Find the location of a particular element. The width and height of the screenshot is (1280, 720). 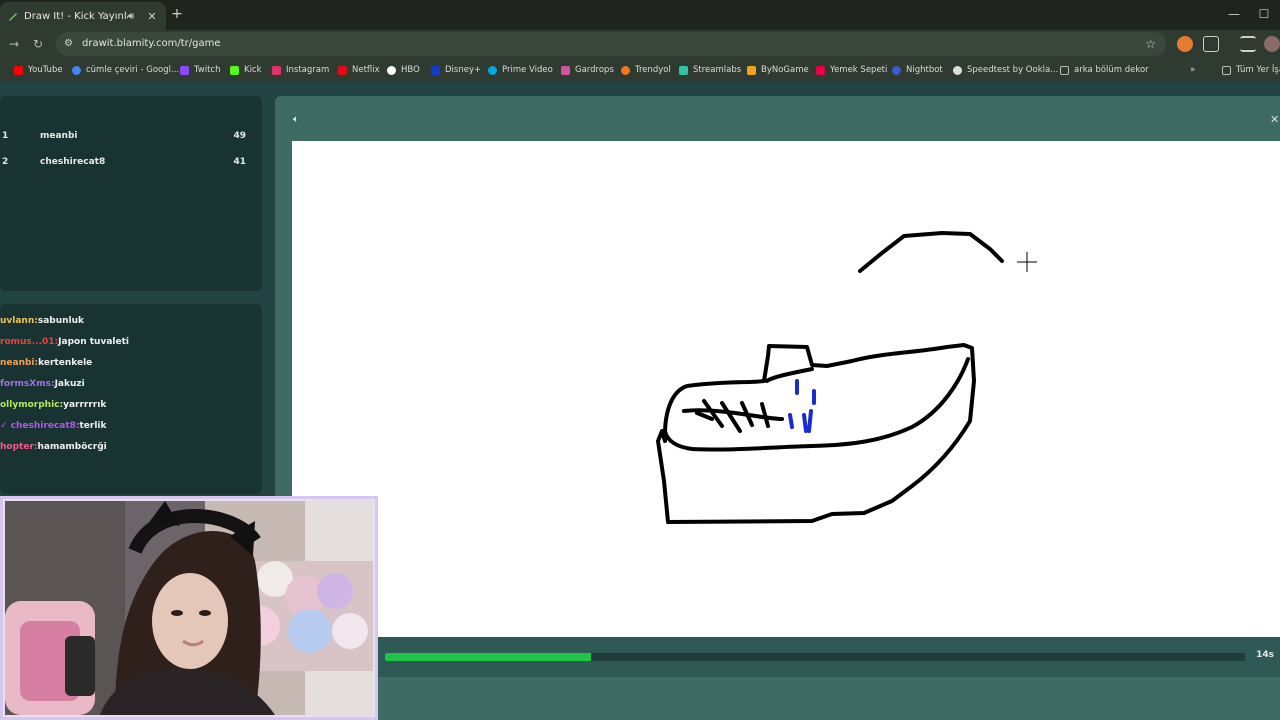

profile-avatar is located at coordinates (1272, 44).